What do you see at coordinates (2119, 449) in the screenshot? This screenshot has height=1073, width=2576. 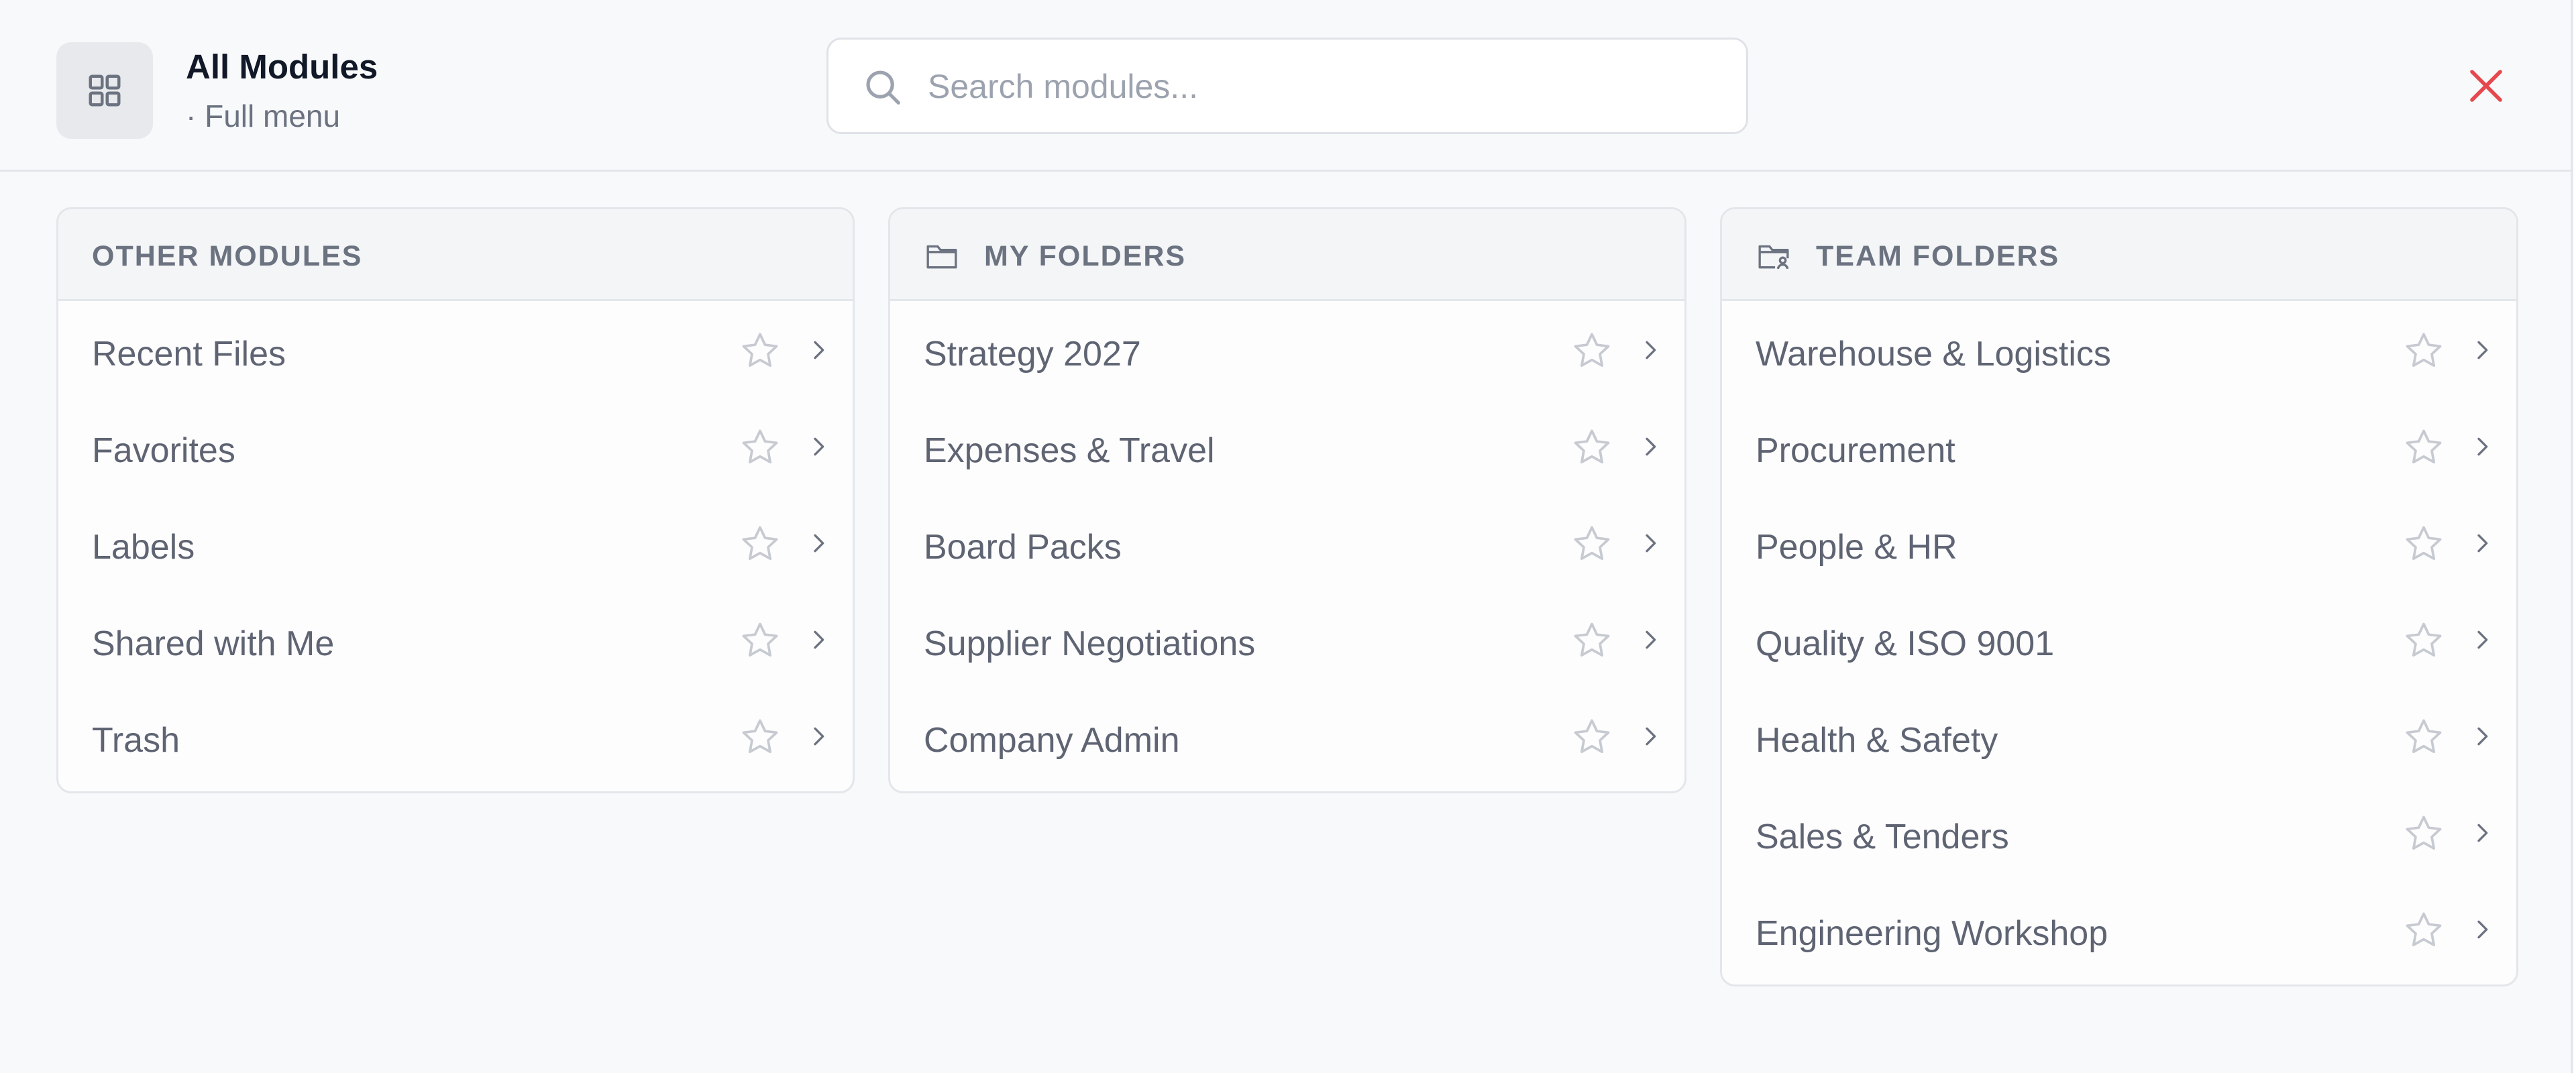 I see `list-item: Procurement` at bounding box center [2119, 449].